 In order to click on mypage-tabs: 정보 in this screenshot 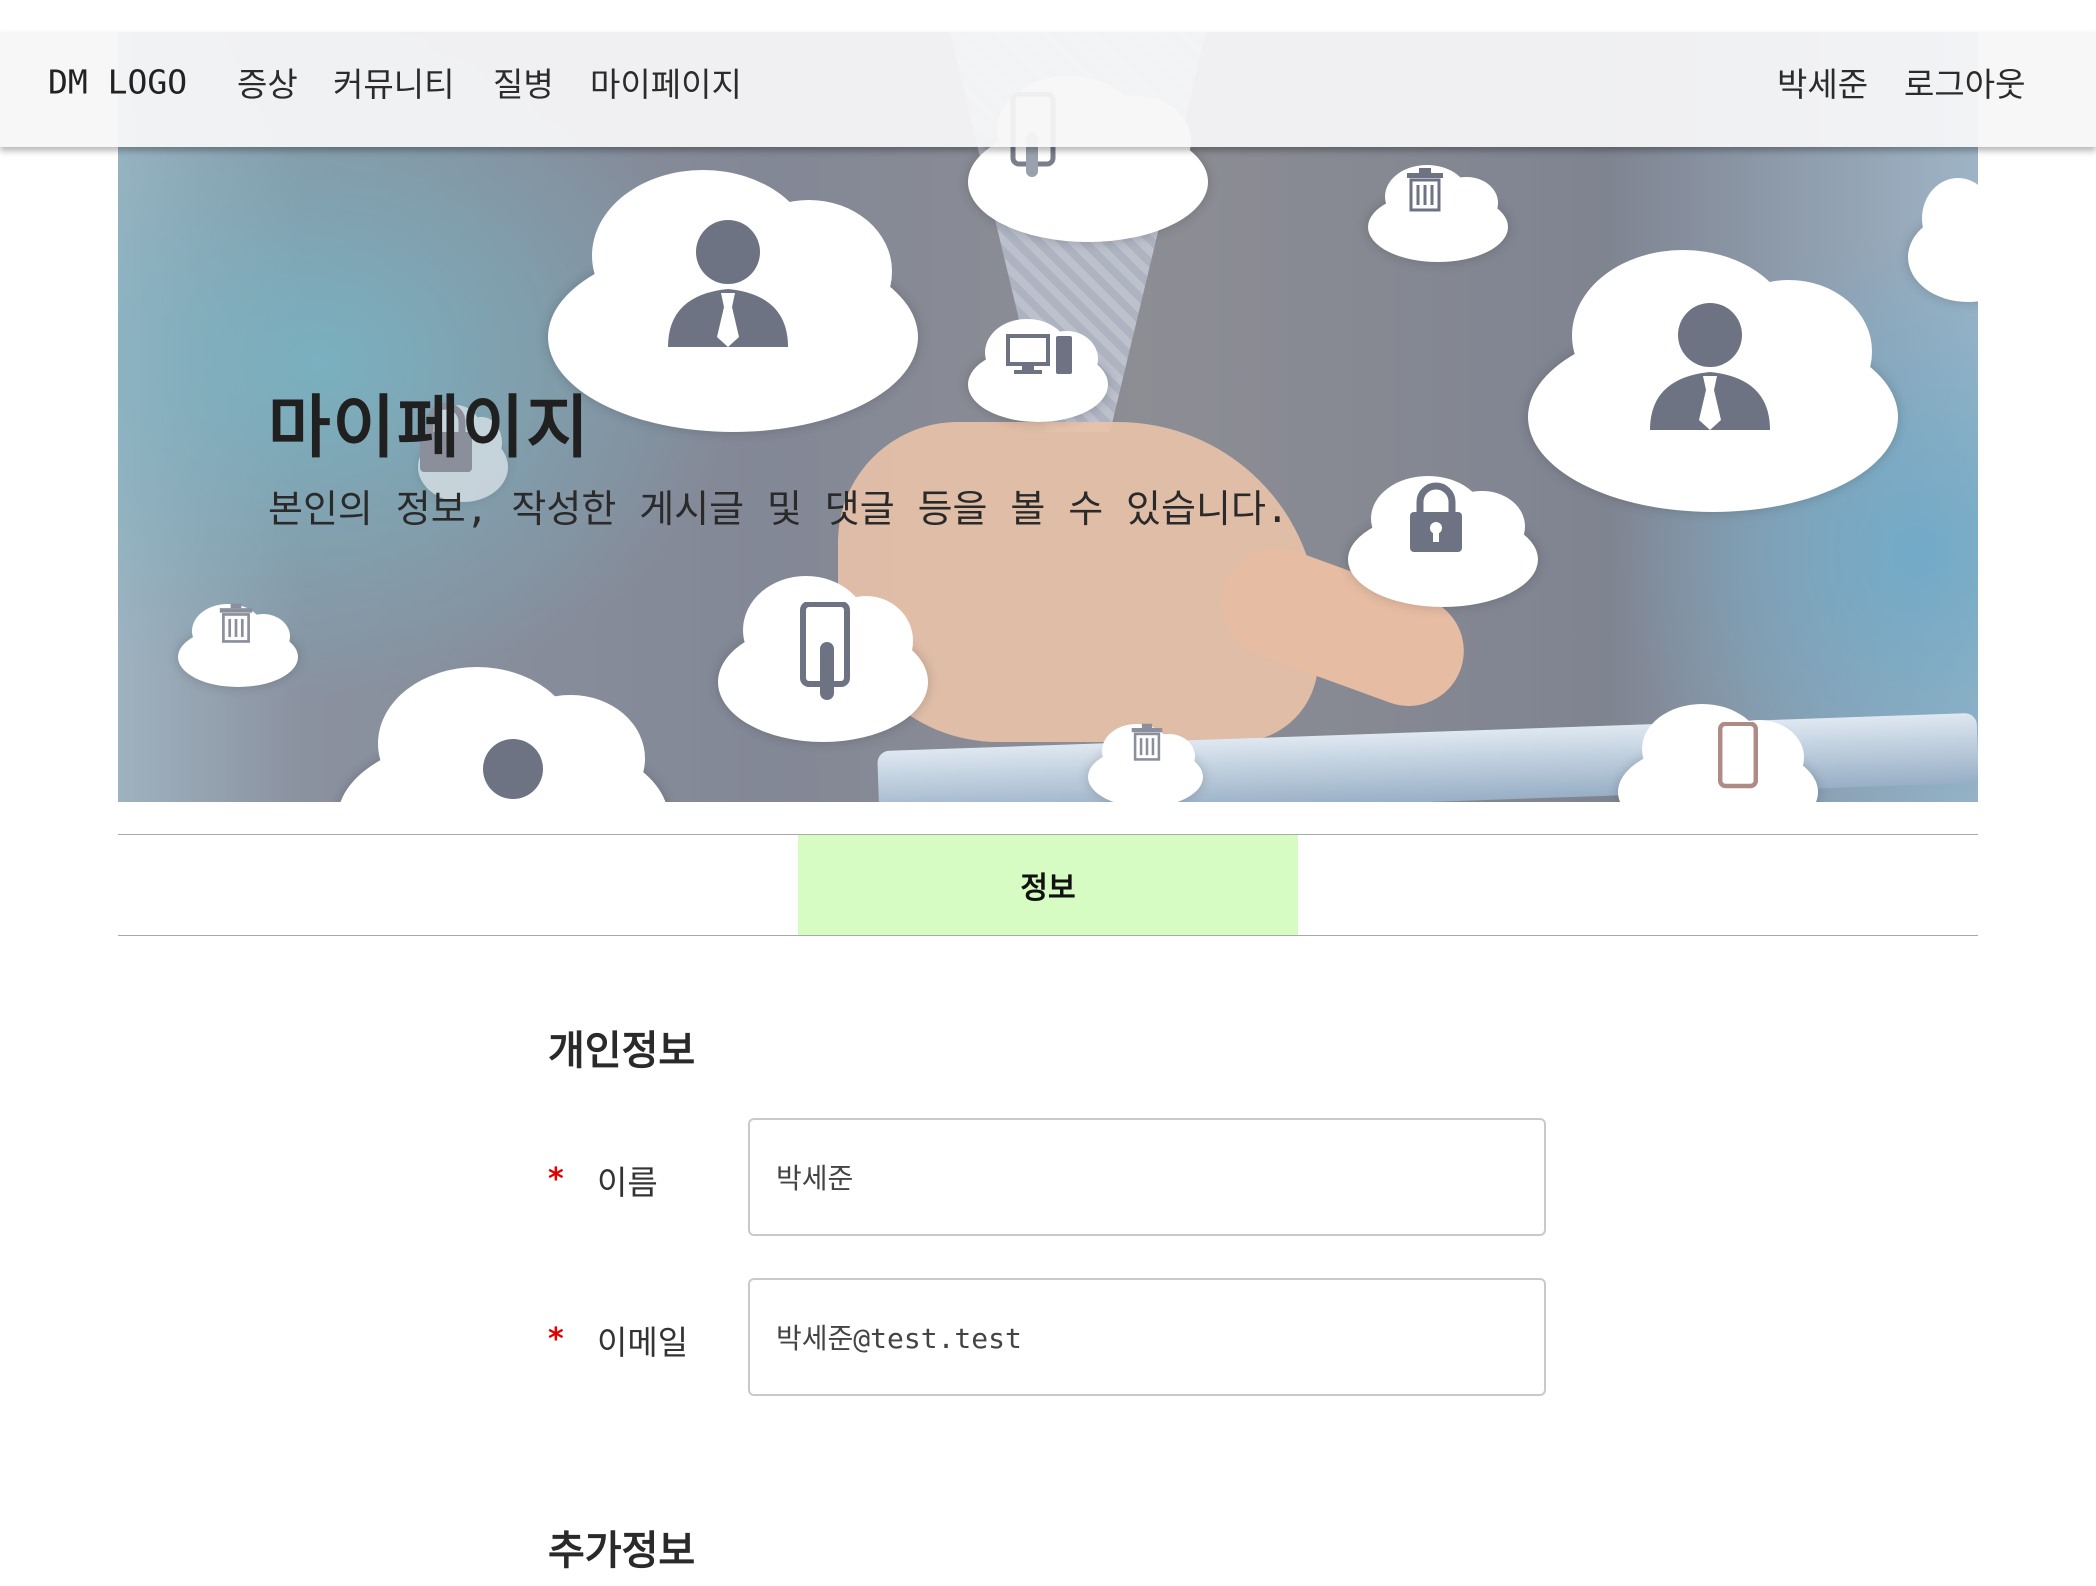, I will do `click(1048, 885)`.